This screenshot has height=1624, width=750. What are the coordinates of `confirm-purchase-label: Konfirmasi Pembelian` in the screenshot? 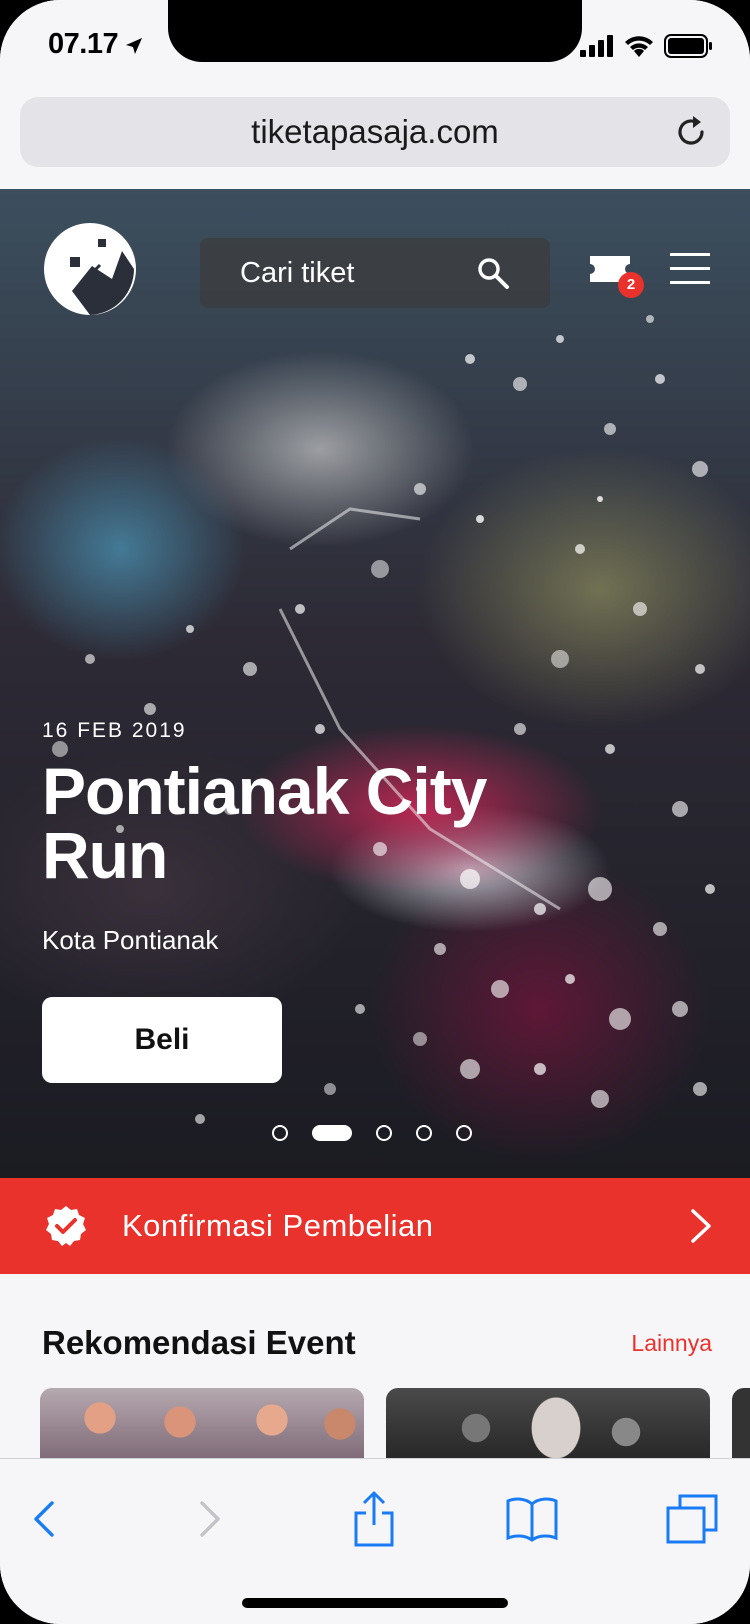 It's located at (278, 1226).